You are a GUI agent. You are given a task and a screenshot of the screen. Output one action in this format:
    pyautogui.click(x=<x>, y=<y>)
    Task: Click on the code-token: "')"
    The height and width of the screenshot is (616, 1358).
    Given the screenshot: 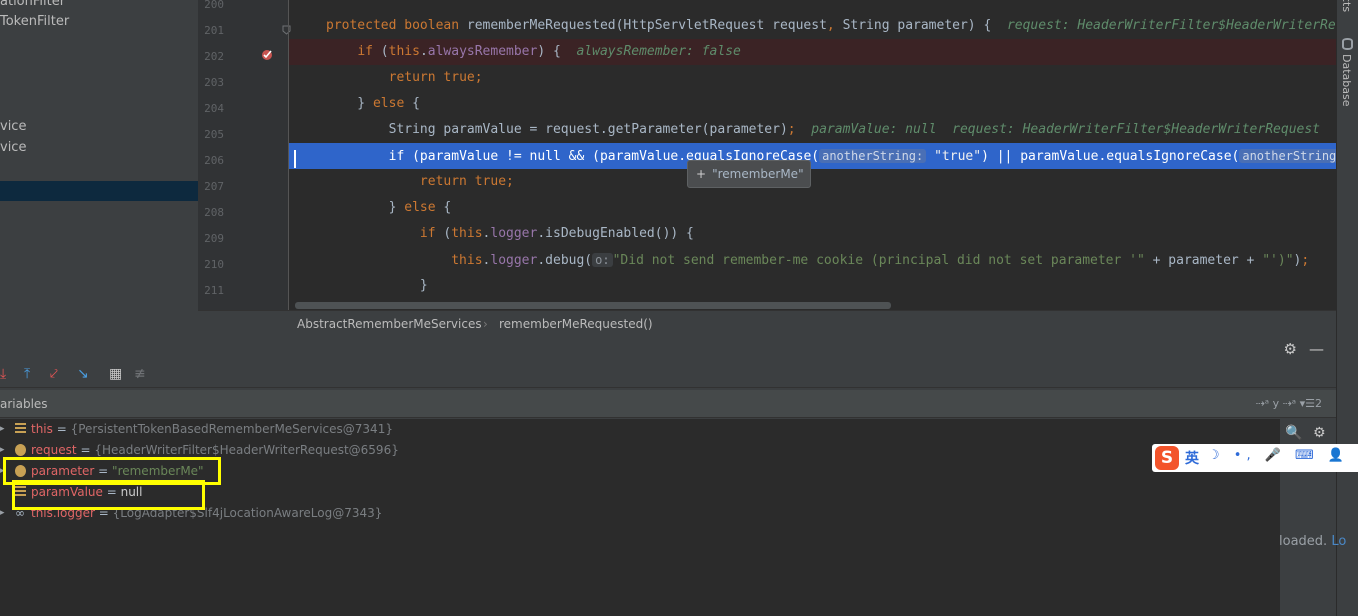 What is the action you would take?
    pyautogui.click(x=1278, y=260)
    